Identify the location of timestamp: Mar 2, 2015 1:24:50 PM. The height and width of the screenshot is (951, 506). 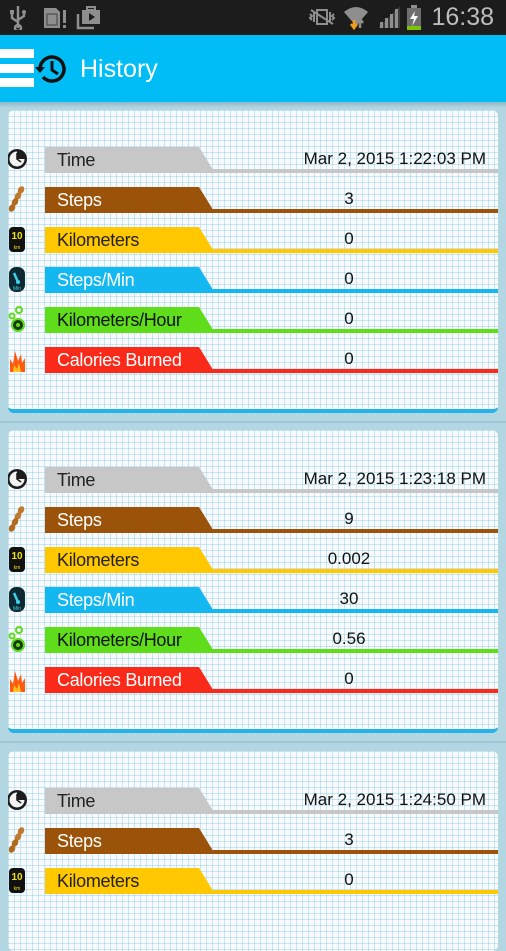
(394, 799).